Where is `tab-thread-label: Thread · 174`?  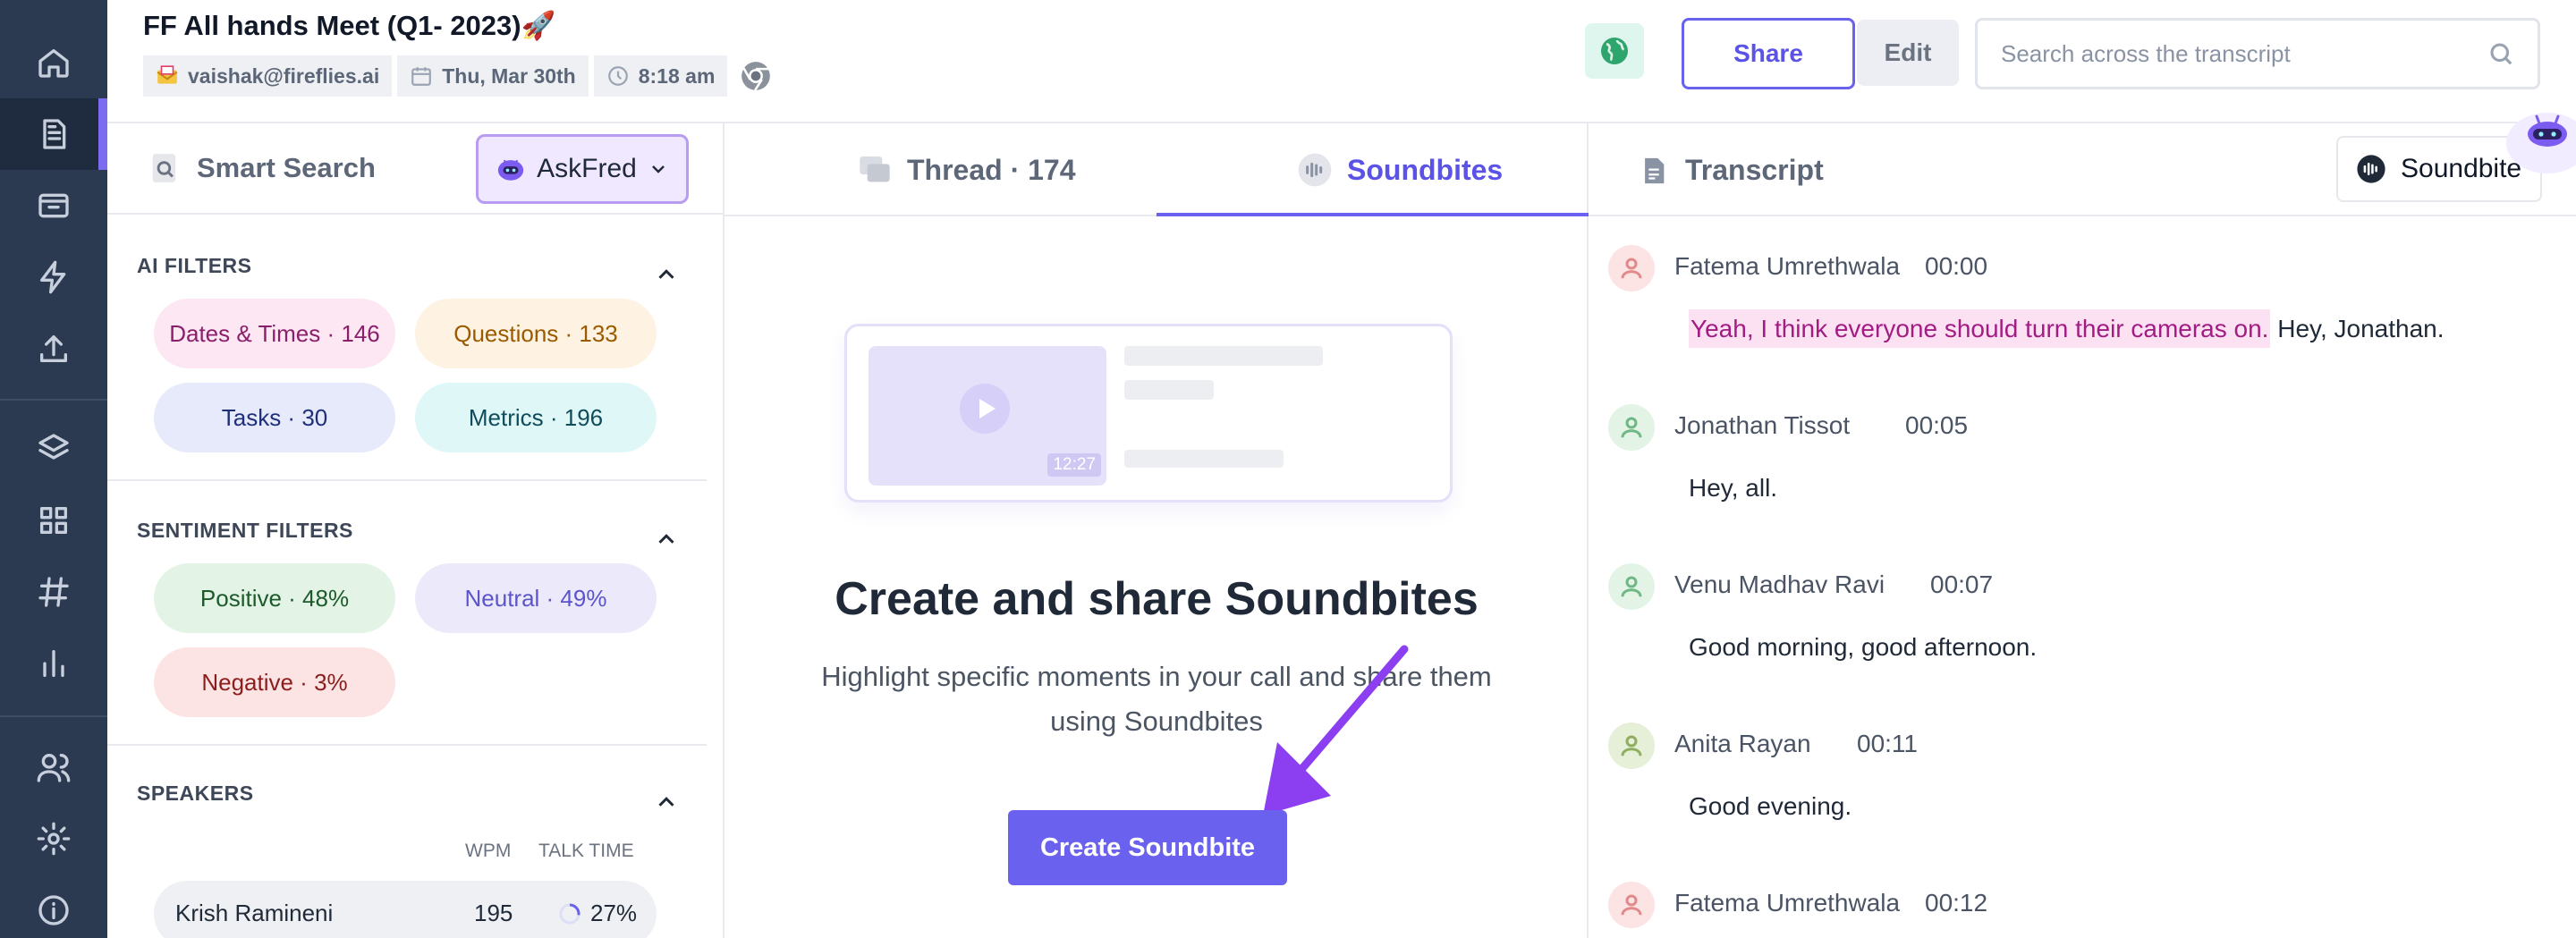
tab-thread-label: Thread · 174 is located at coordinates (991, 170).